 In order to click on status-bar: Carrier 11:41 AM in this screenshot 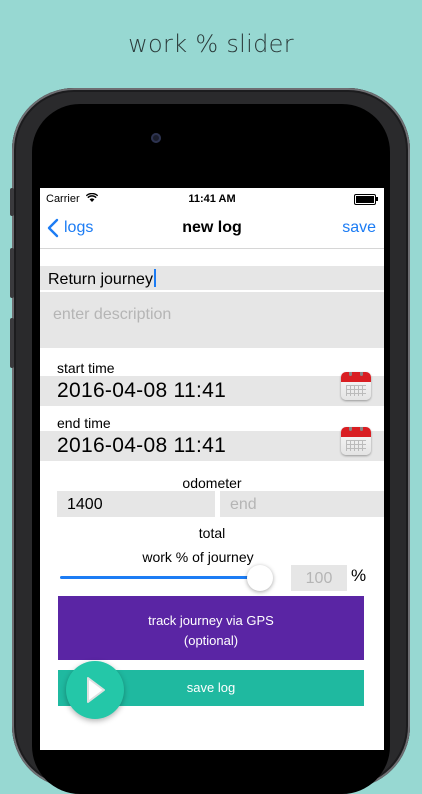, I will do `click(212, 198)`.